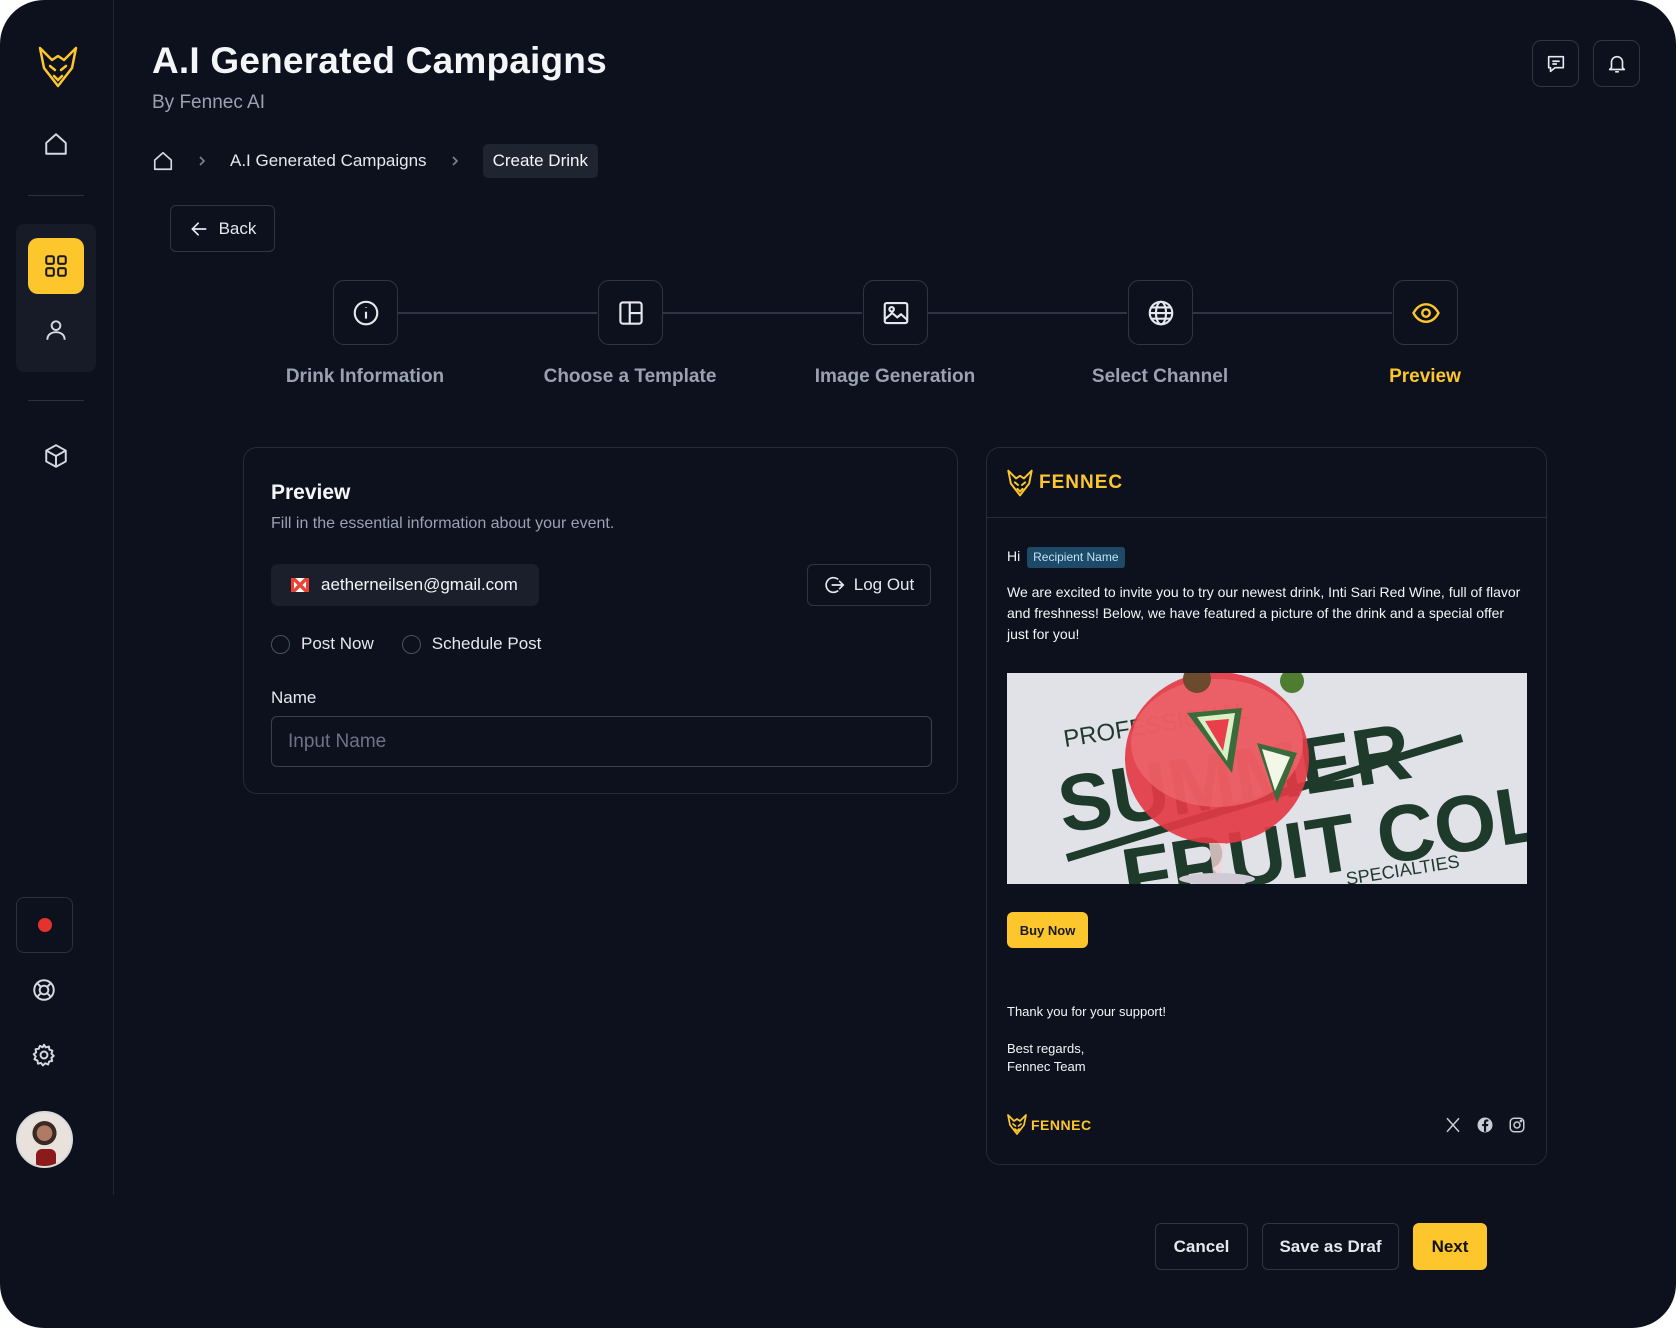  I want to click on email-signoff: Best regards, Fennec Team, so click(1046, 1058).